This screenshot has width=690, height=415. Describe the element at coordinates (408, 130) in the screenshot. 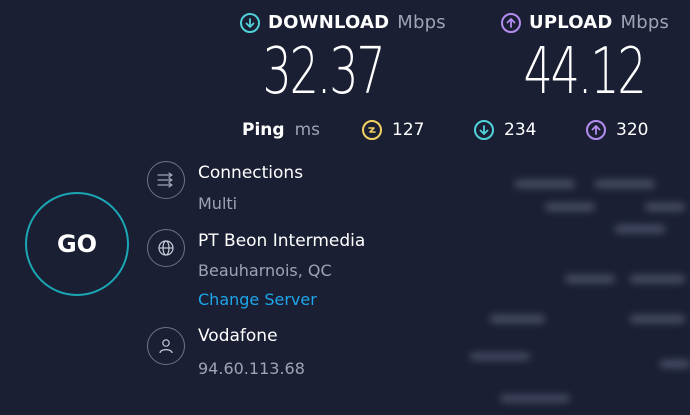

I see `ping-idle-value: 127` at that location.